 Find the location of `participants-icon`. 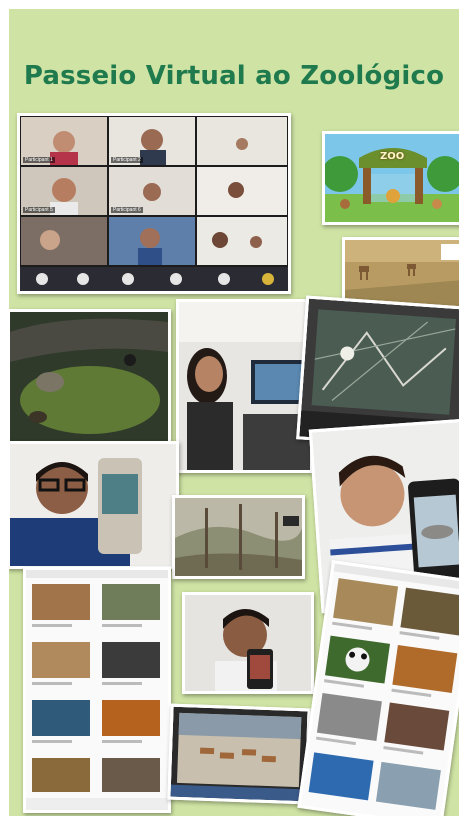

participants-icon is located at coordinates (176, 279).